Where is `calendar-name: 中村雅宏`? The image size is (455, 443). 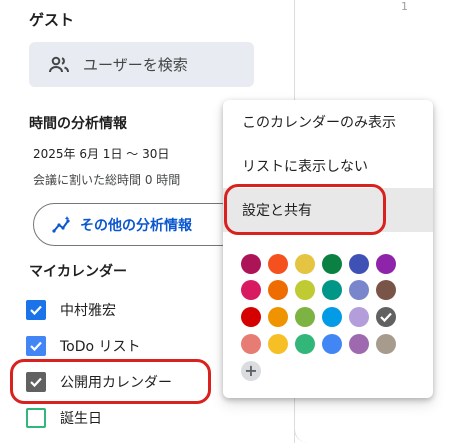 calendar-name: 中村雅宏 is located at coordinates (88, 311).